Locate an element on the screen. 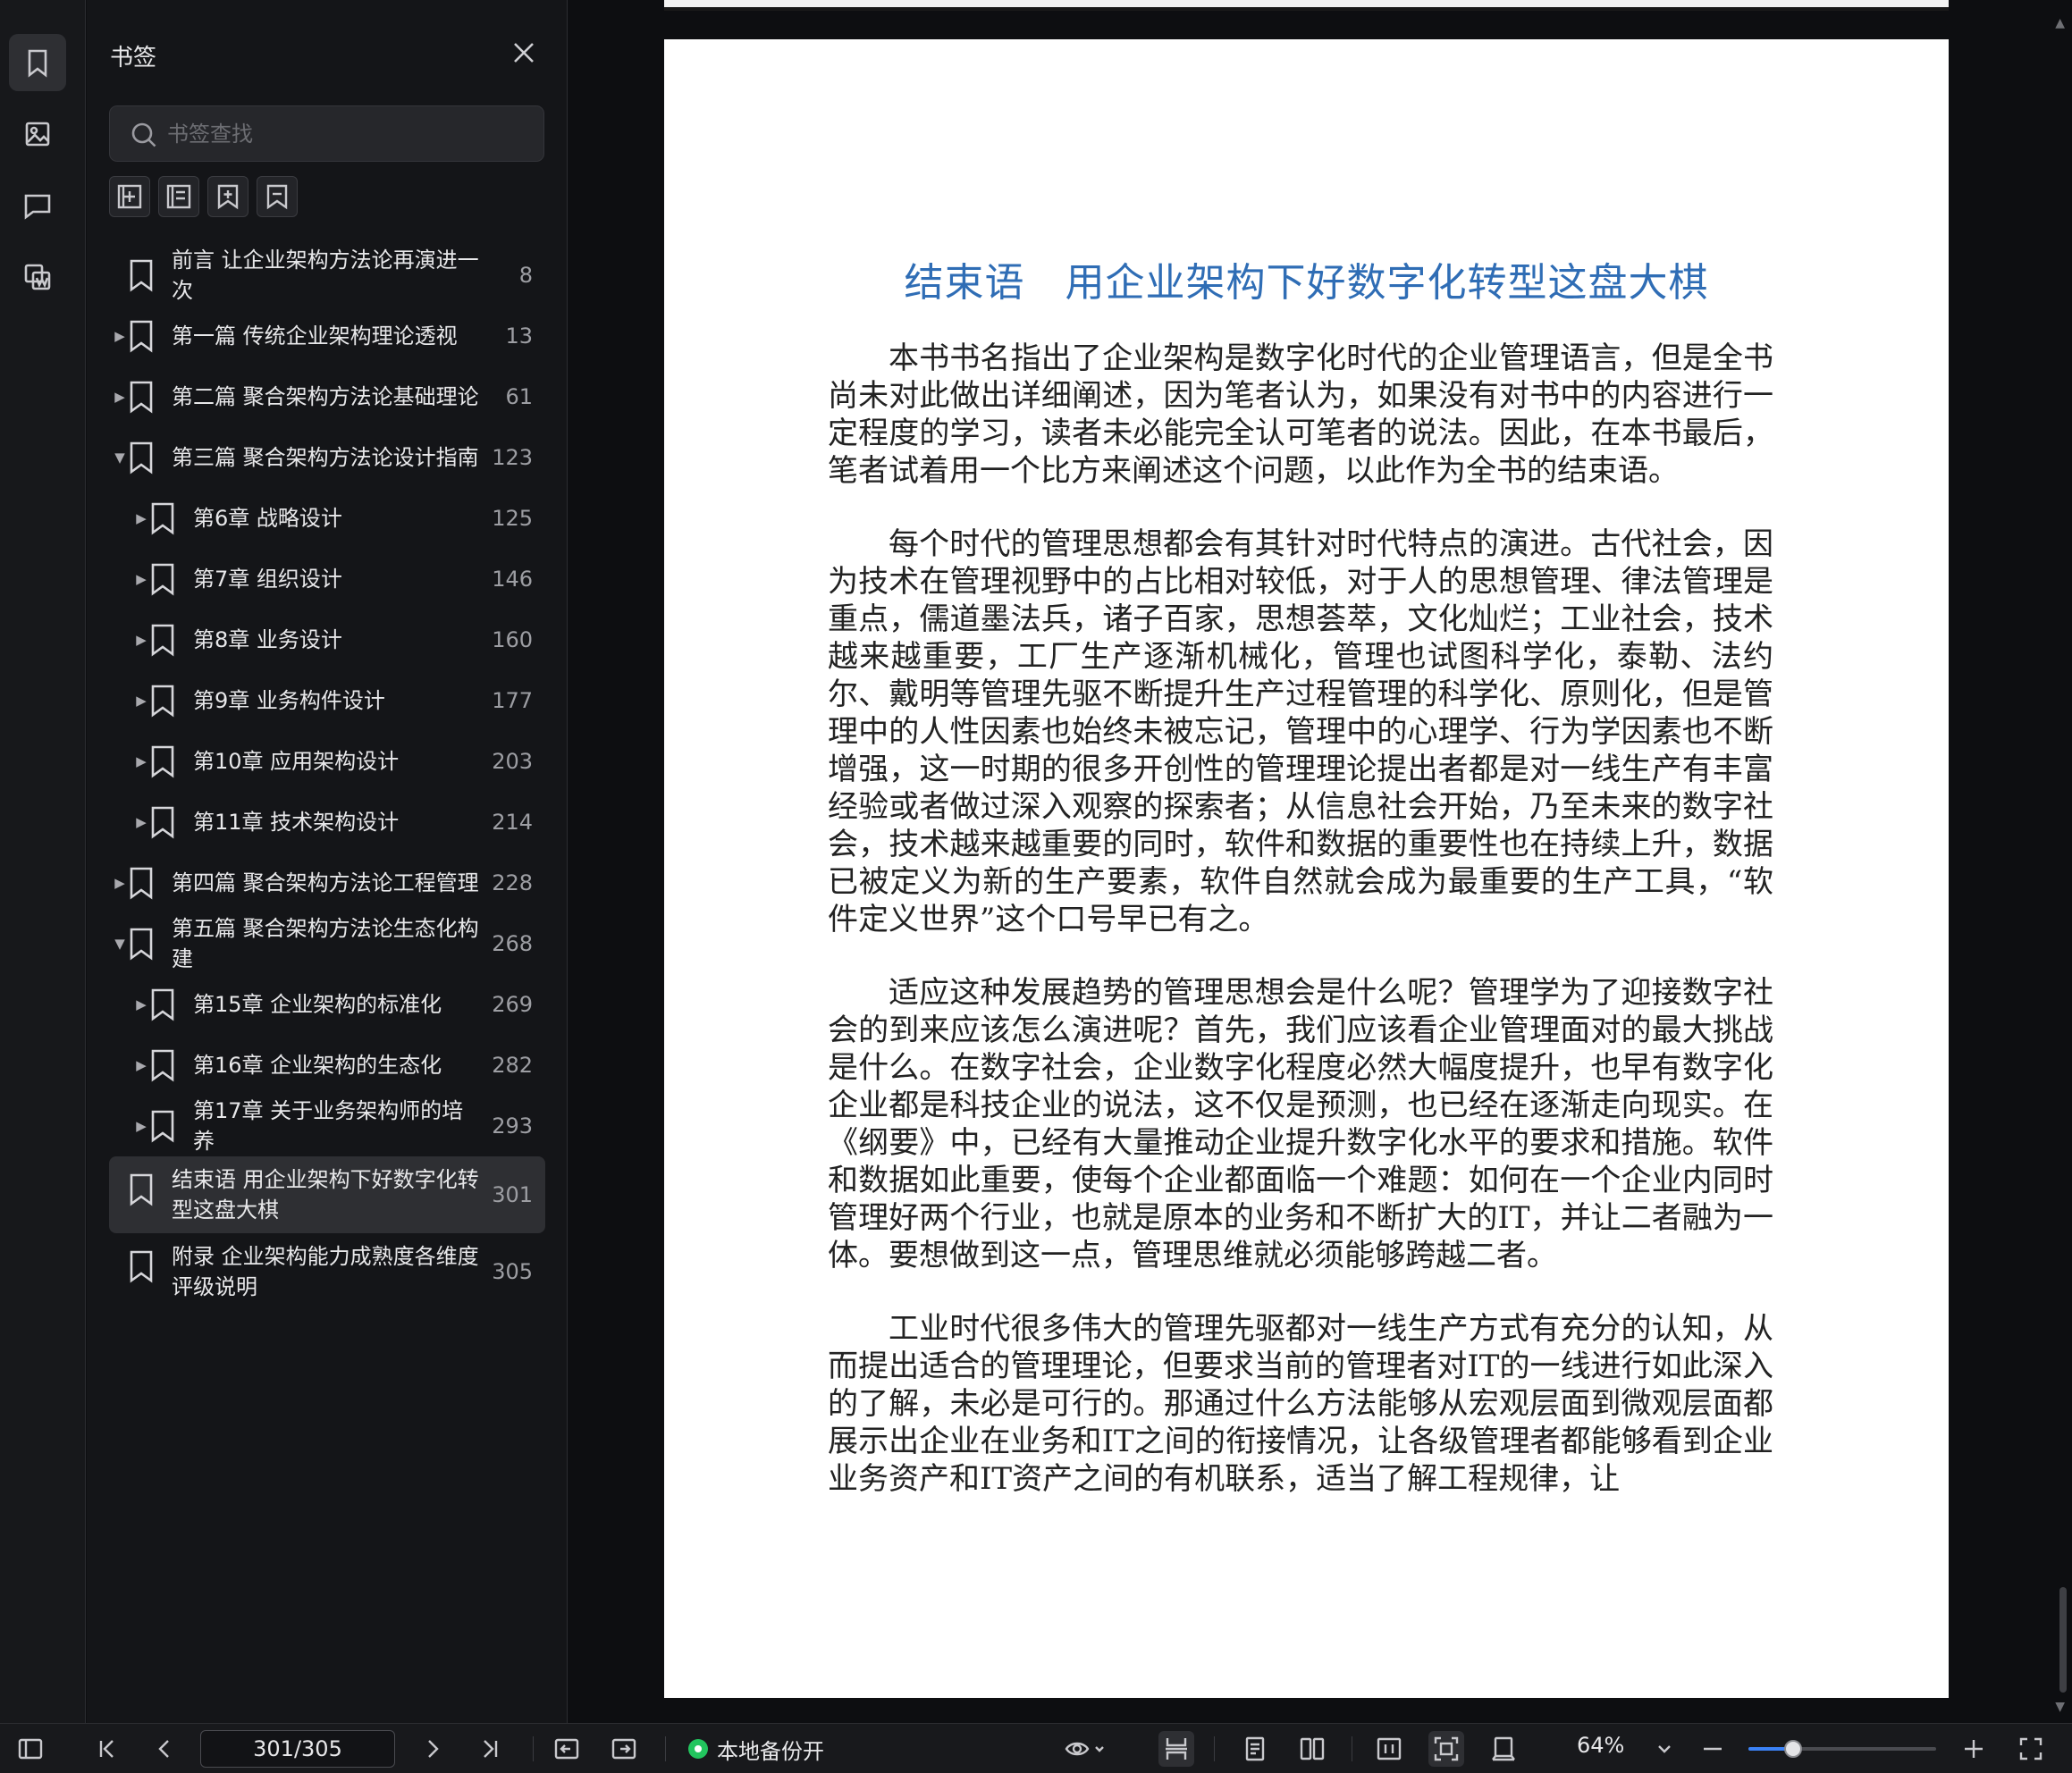 The image size is (2072, 1773). close-icon is located at coordinates (524, 53).